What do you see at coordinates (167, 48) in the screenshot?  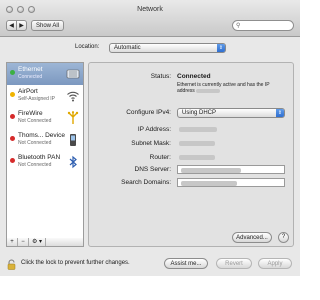 I see `location-popup: Automatic ⇕` at bounding box center [167, 48].